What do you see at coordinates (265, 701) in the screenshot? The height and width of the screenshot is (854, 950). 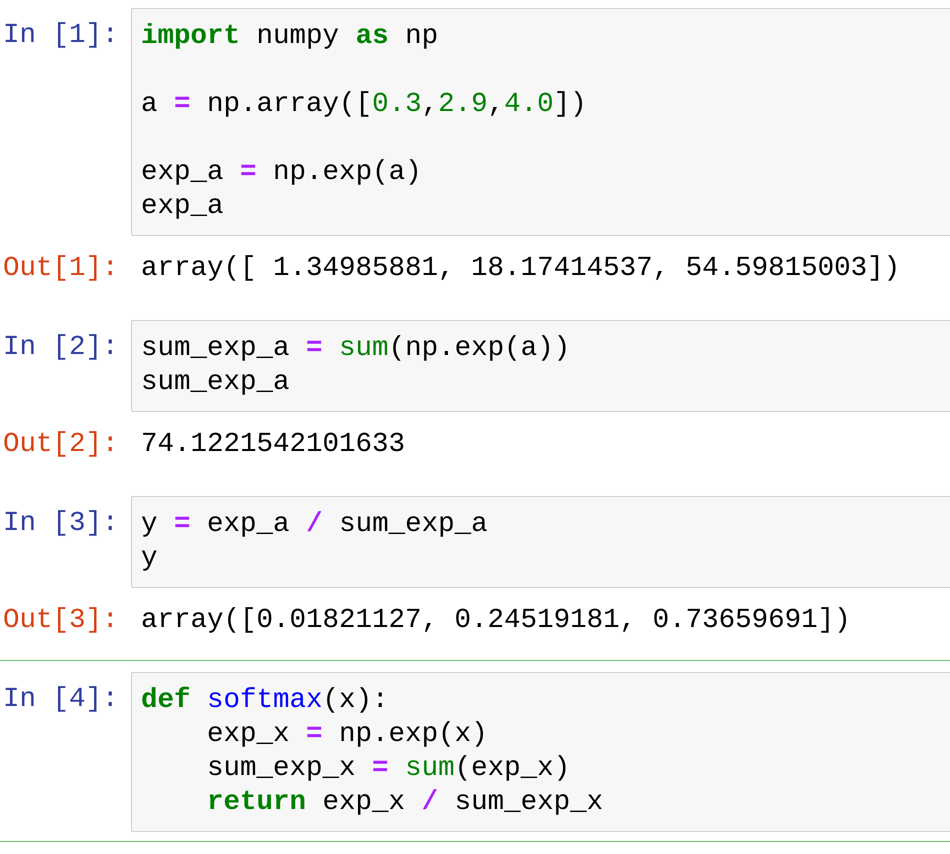 I see `code-line: def softmax(x):` at bounding box center [265, 701].